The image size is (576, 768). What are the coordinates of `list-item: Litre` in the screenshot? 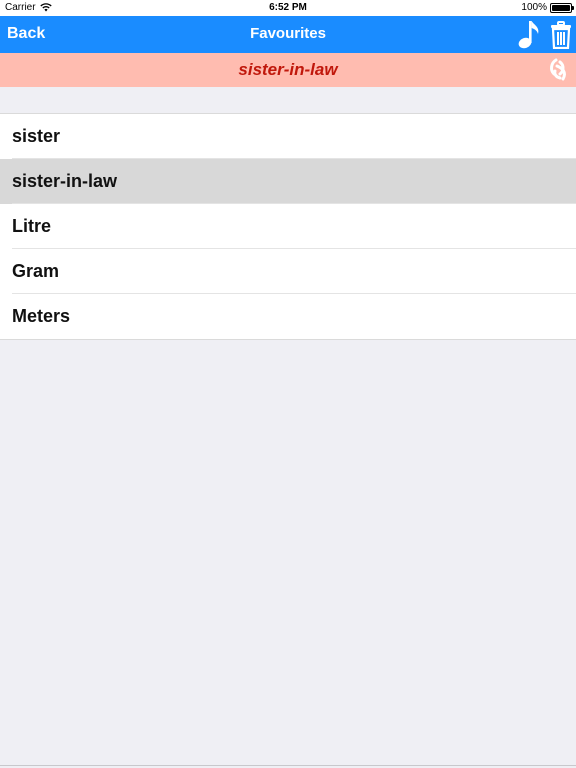 It's located at (288, 226).